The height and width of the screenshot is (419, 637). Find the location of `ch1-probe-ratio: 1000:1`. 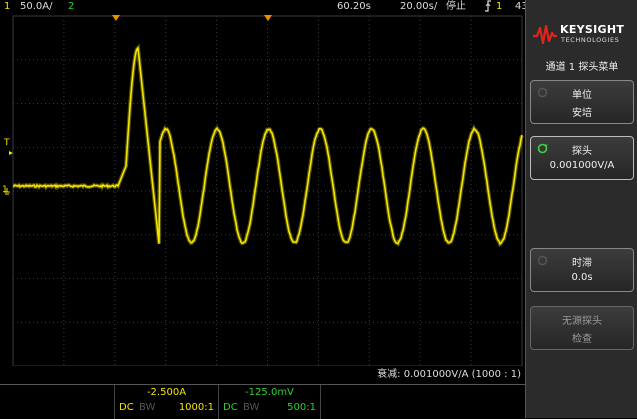

ch1-probe-ratio: 1000:1 is located at coordinates (196, 407).